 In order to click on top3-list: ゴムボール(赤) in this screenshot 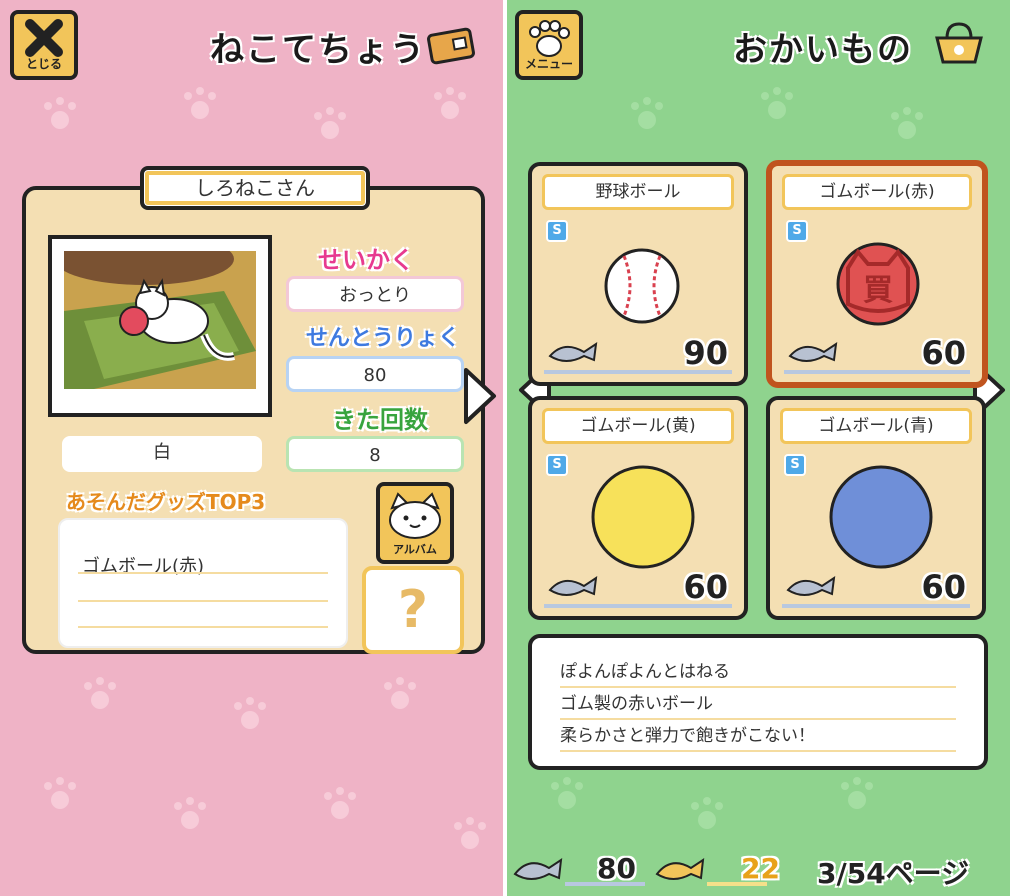, I will do `click(203, 583)`.